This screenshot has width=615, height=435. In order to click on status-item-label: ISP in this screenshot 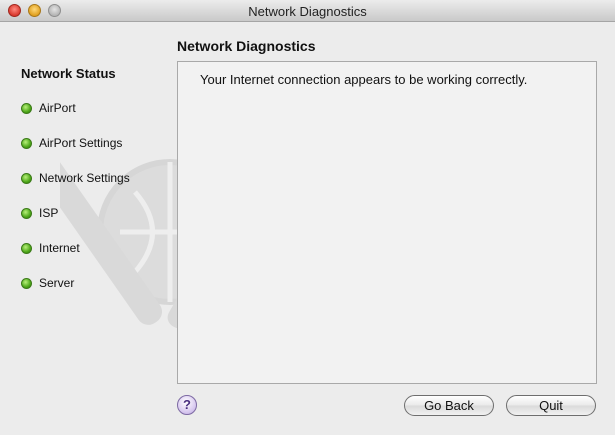, I will do `click(49, 213)`.